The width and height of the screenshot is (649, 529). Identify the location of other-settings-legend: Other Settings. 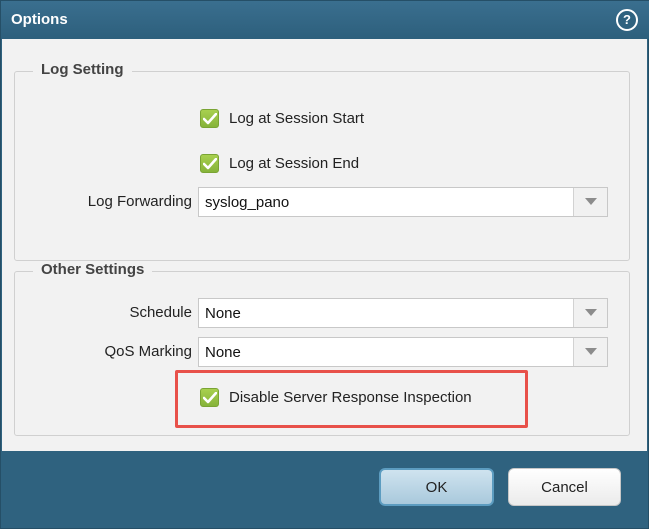
(93, 269).